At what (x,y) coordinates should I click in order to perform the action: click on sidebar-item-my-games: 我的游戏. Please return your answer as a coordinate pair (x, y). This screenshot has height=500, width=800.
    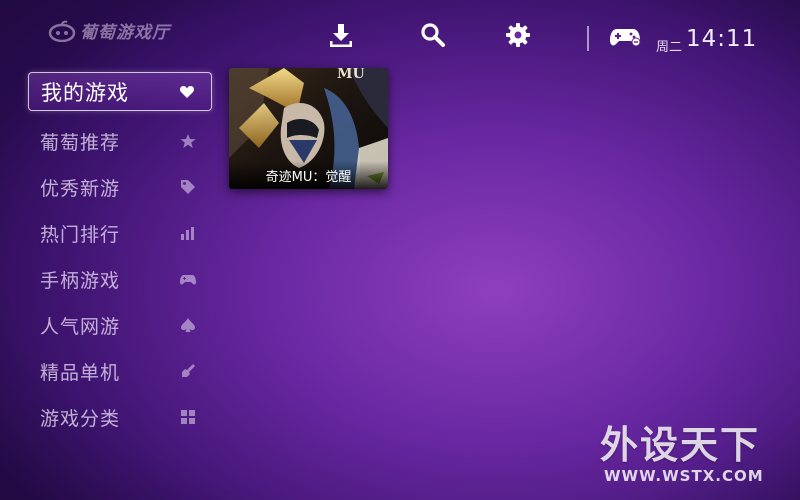
    Looking at the image, I should click on (120, 91).